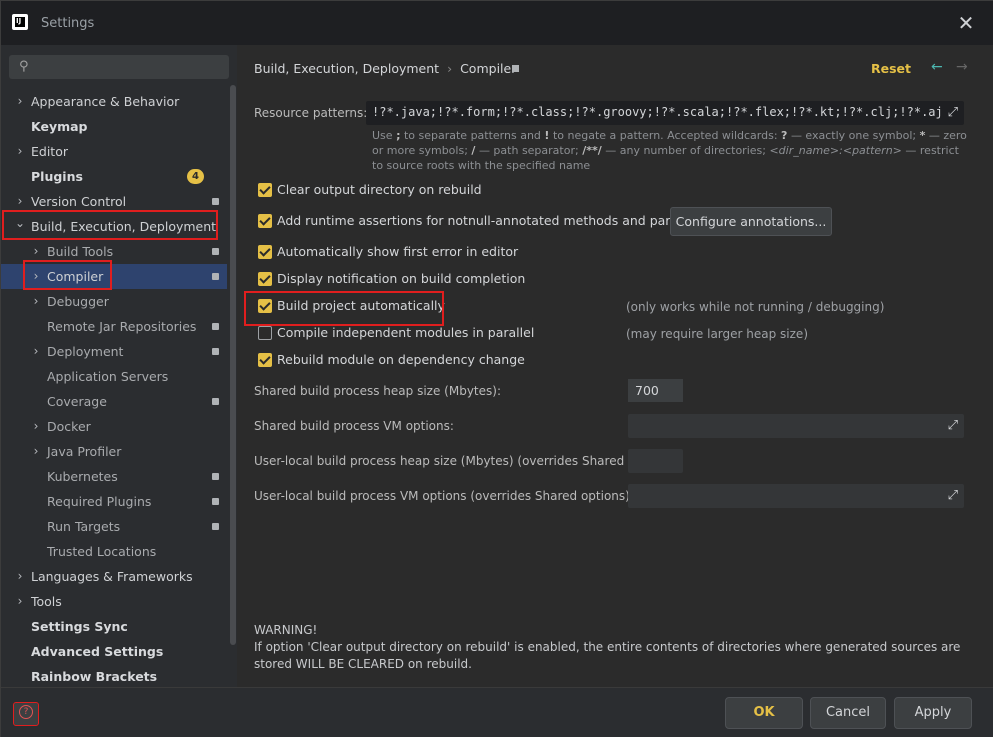  I want to click on sidebar-item-editor: › Editor, so click(114, 151).